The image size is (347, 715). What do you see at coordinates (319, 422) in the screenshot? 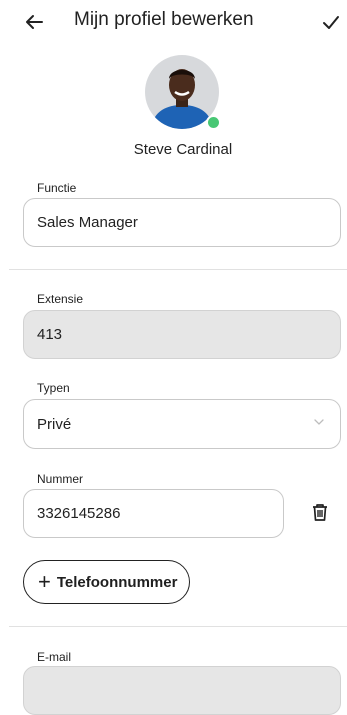
I see `chevron-down-icon` at bounding box center [319, 422].